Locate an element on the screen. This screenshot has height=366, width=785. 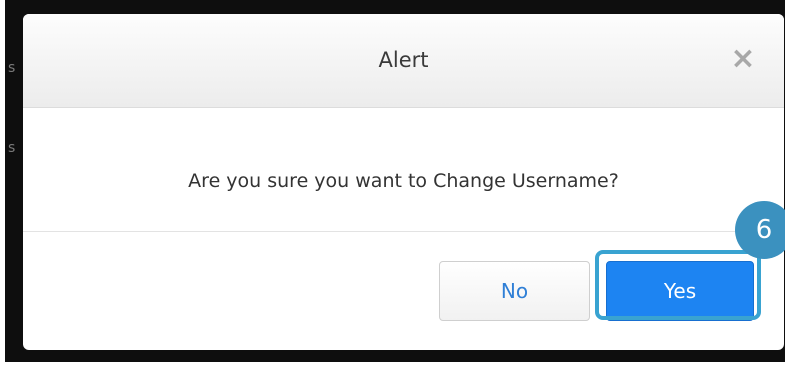
dialog-title: Alert is located at coordinates (403, 60).